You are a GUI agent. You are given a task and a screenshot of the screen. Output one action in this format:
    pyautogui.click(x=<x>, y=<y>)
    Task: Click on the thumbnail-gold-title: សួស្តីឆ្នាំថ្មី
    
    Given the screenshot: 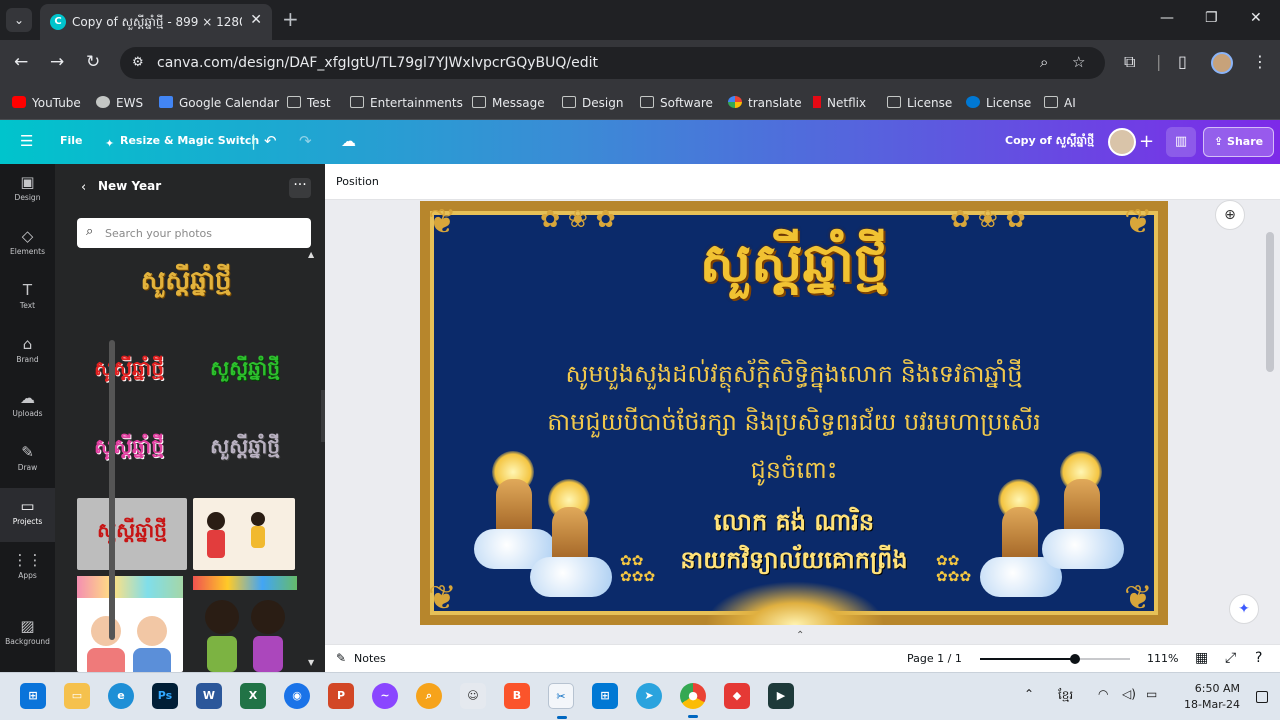 What is the action you would take?
    pyautogui.click(x=186, y=284)
    